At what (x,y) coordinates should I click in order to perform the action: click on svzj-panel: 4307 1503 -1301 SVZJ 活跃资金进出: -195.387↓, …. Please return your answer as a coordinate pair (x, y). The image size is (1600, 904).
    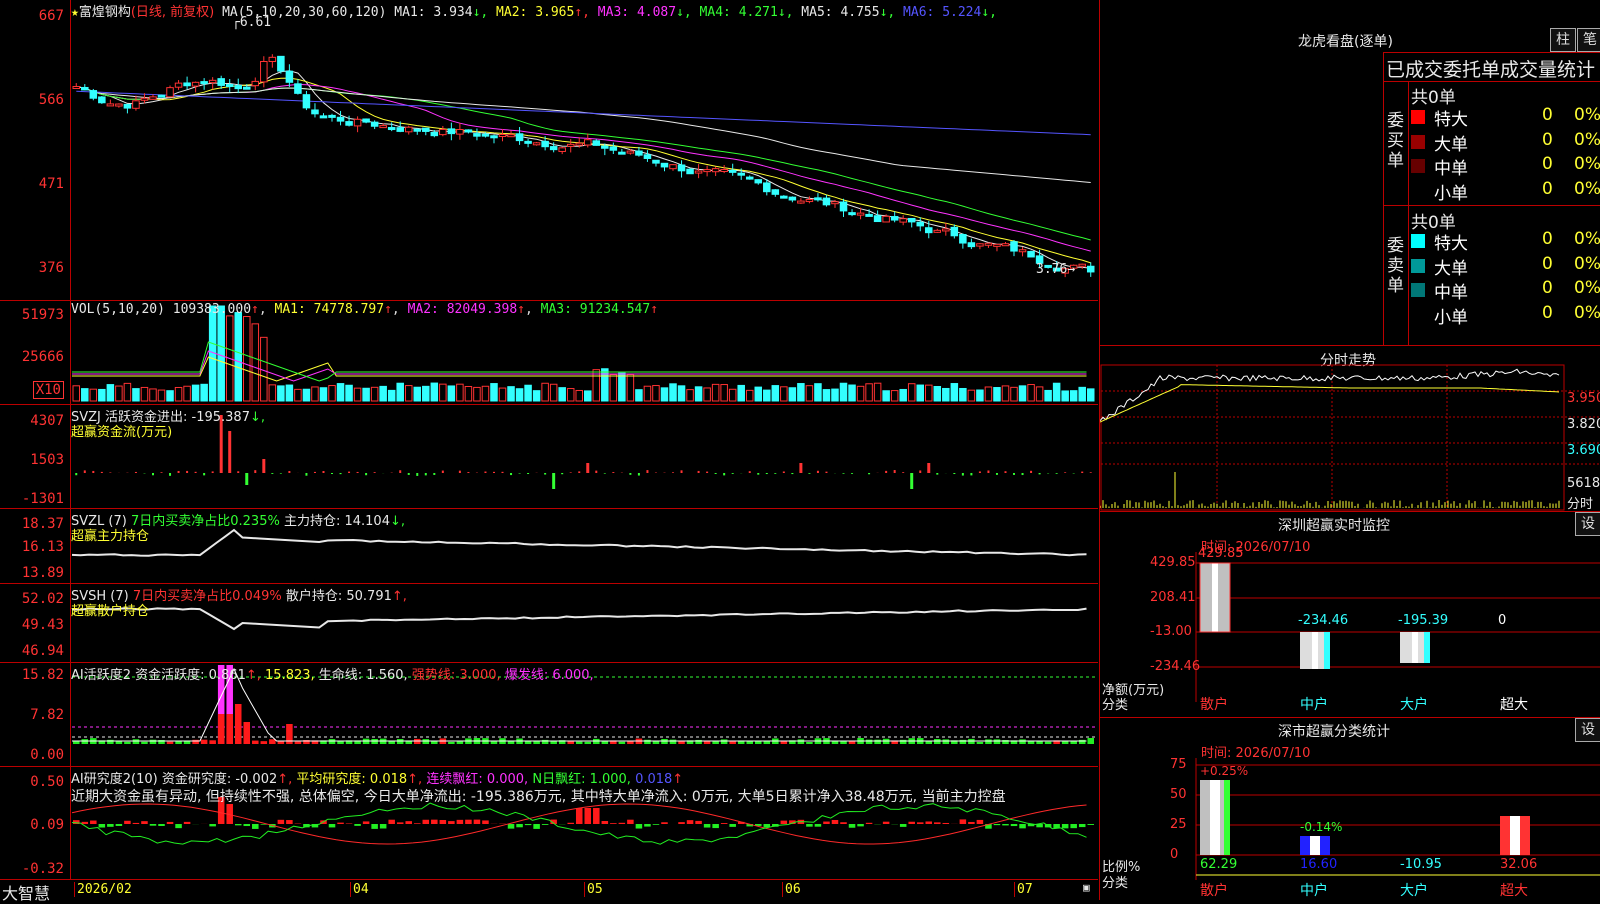
    Looking at the image, I should click on (549, 457).